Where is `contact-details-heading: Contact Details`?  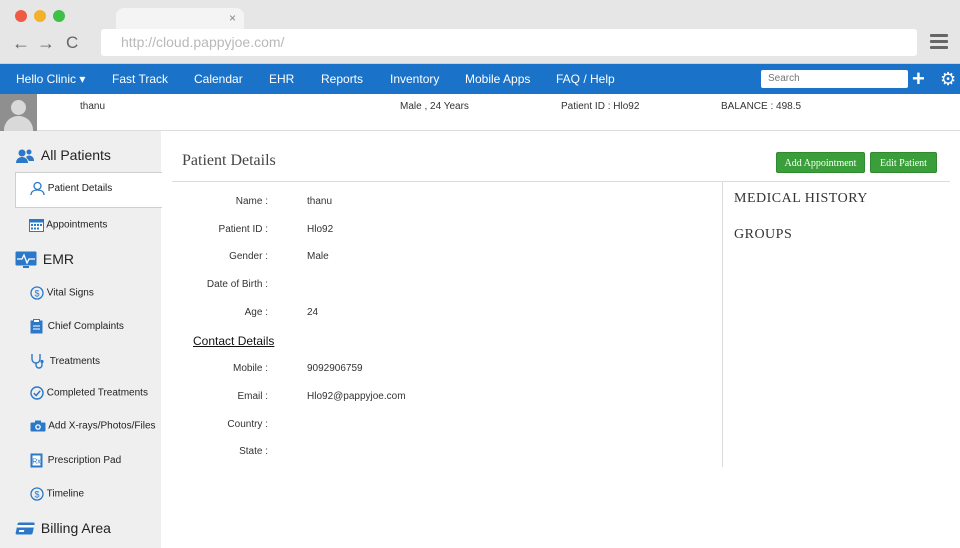
contact-details-heading: Contact Details is located at coordinates (234, 341).